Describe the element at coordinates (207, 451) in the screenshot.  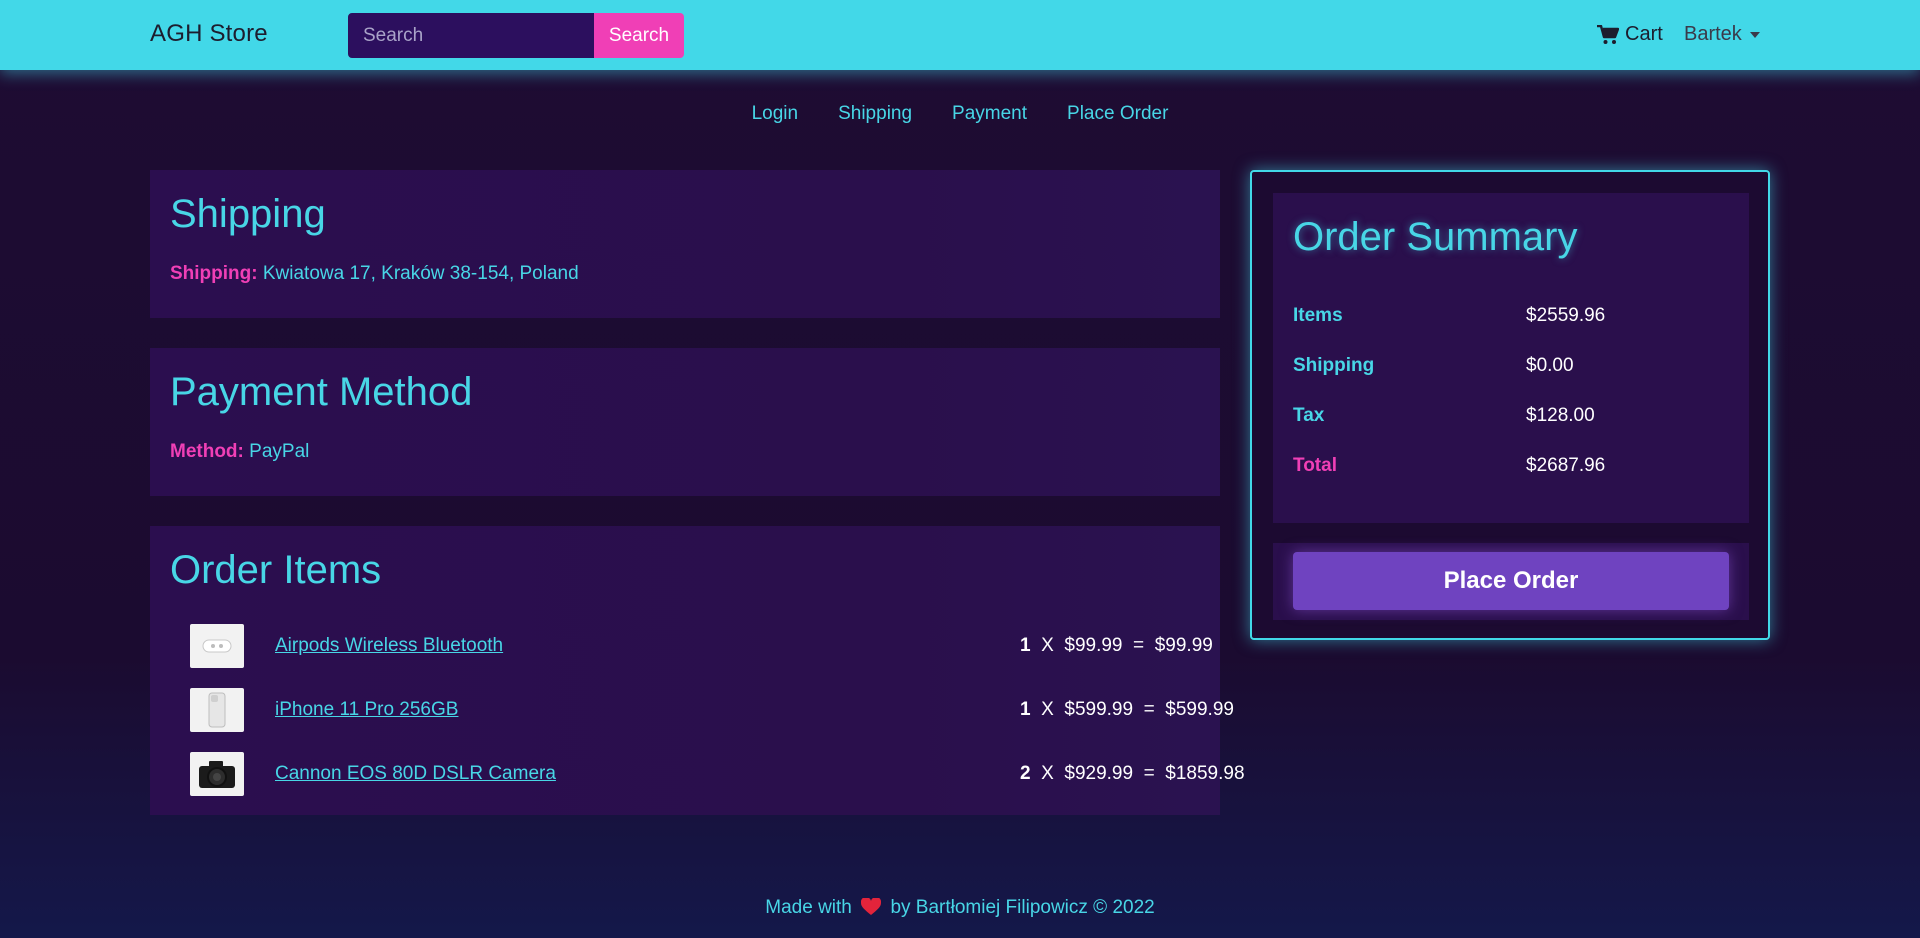
I see `payment-label: Method:` at that location.